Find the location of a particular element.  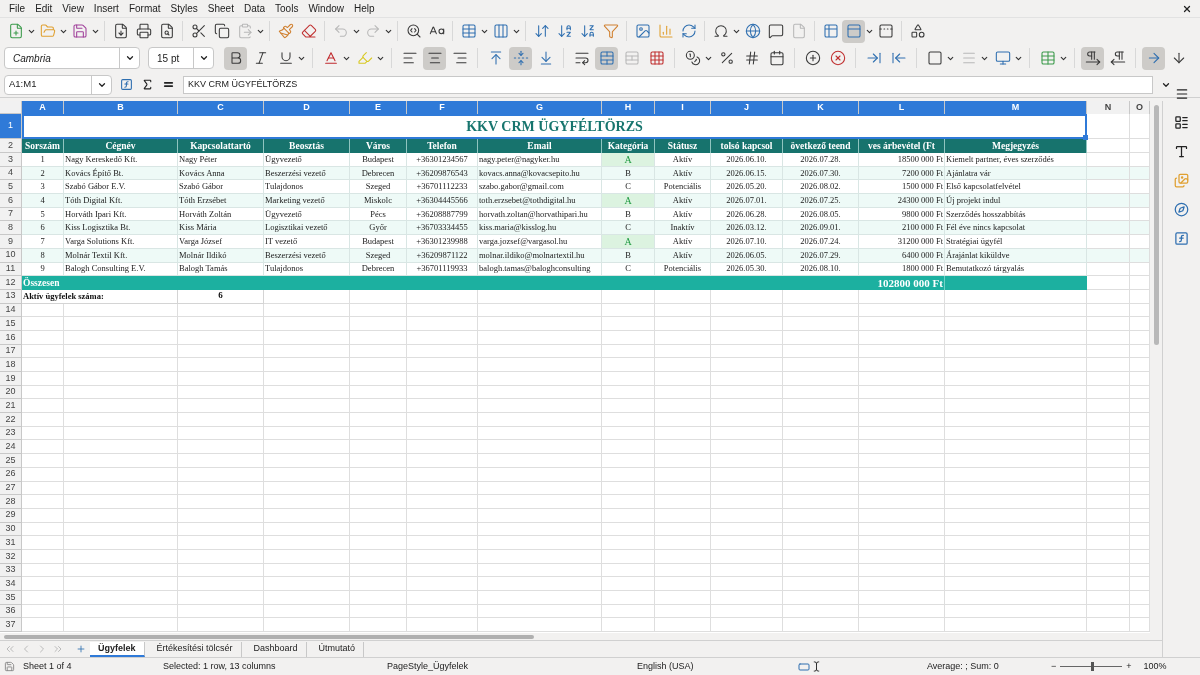

row-header: 22 is located at coordinates (11, 420).